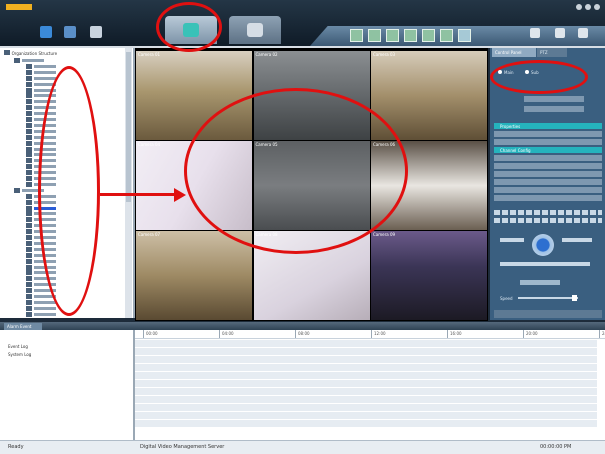 Image resolution: width=605 pixels, height=454 pixels. Describe the element at coordinates (49, 53) in the screenshot. I see `tree-root: Organization Structure` at that location.